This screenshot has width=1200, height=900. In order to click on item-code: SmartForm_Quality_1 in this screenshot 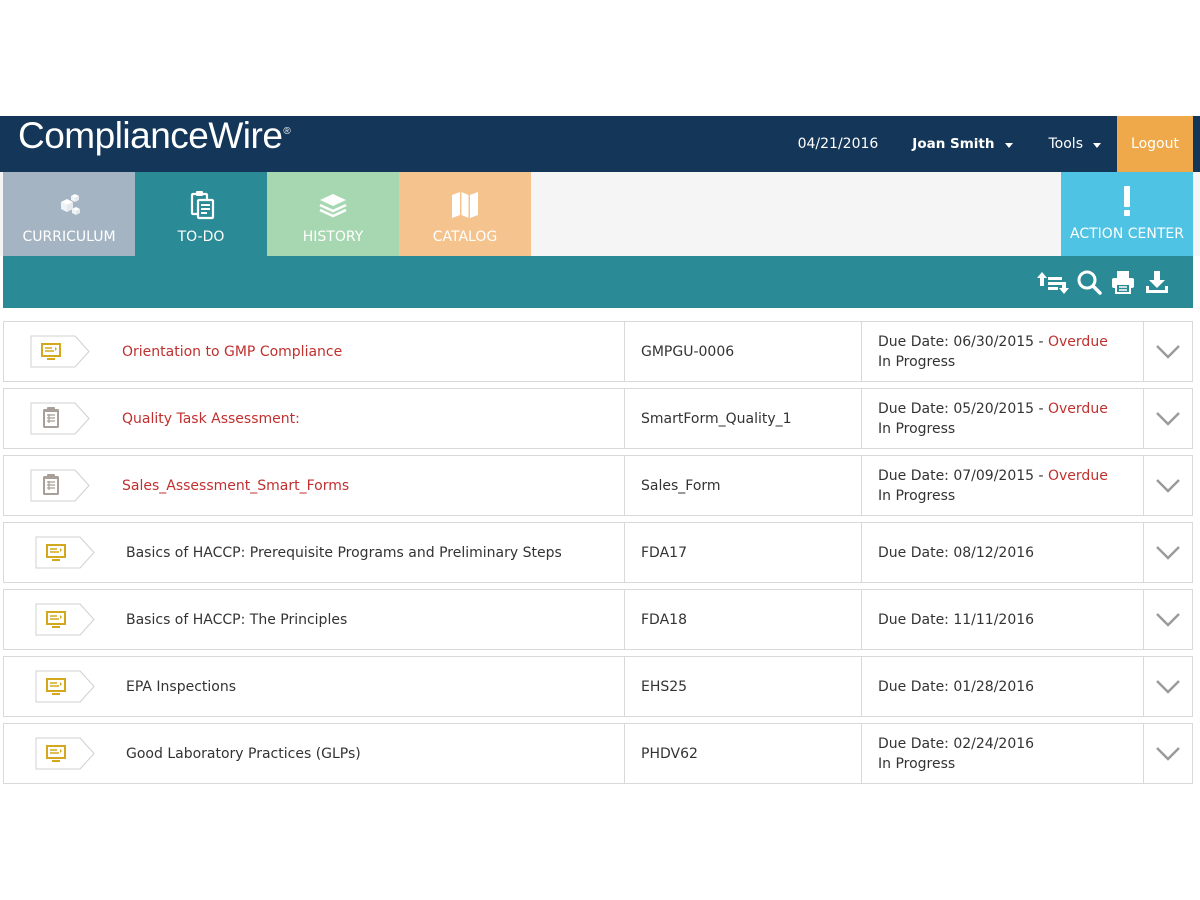, I will do `click(742, 418)`.